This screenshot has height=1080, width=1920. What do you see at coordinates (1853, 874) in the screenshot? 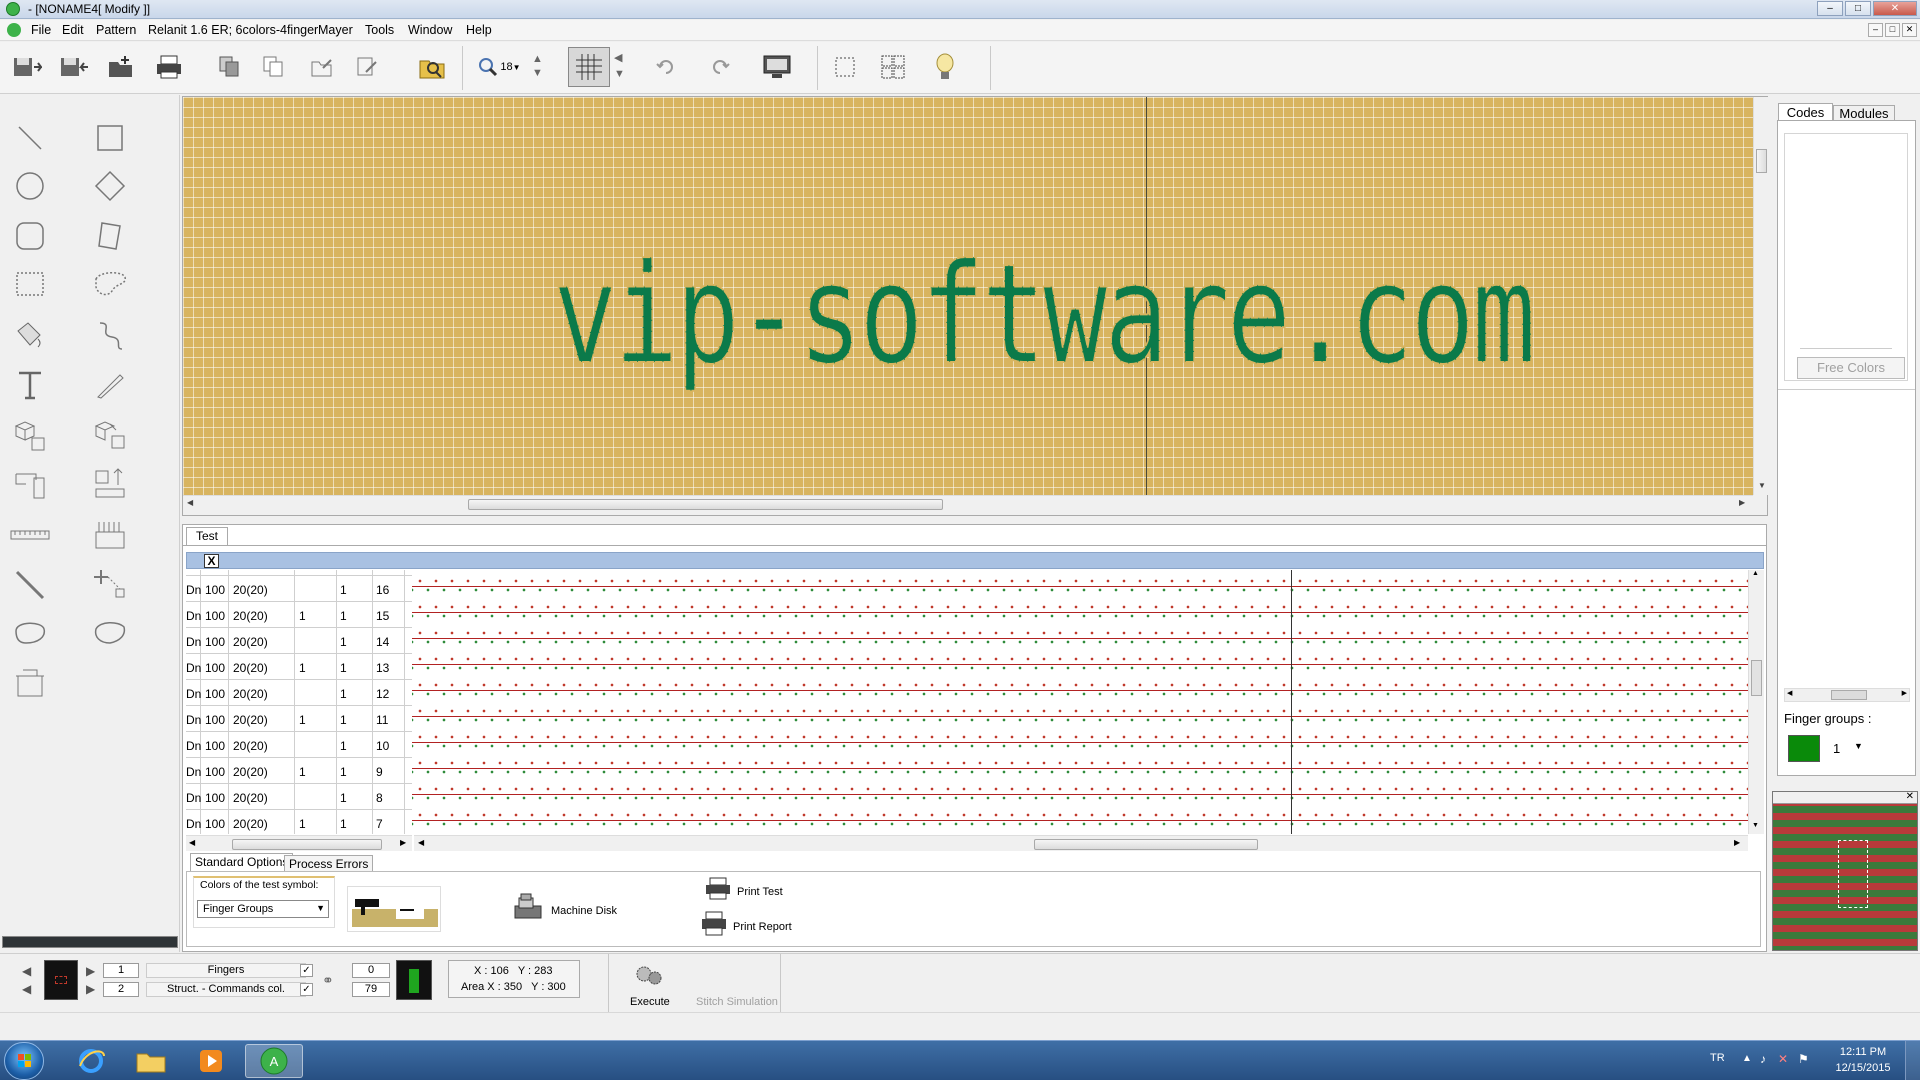
I see `mini-preview-viewport` at bounding box center [1853, 874].